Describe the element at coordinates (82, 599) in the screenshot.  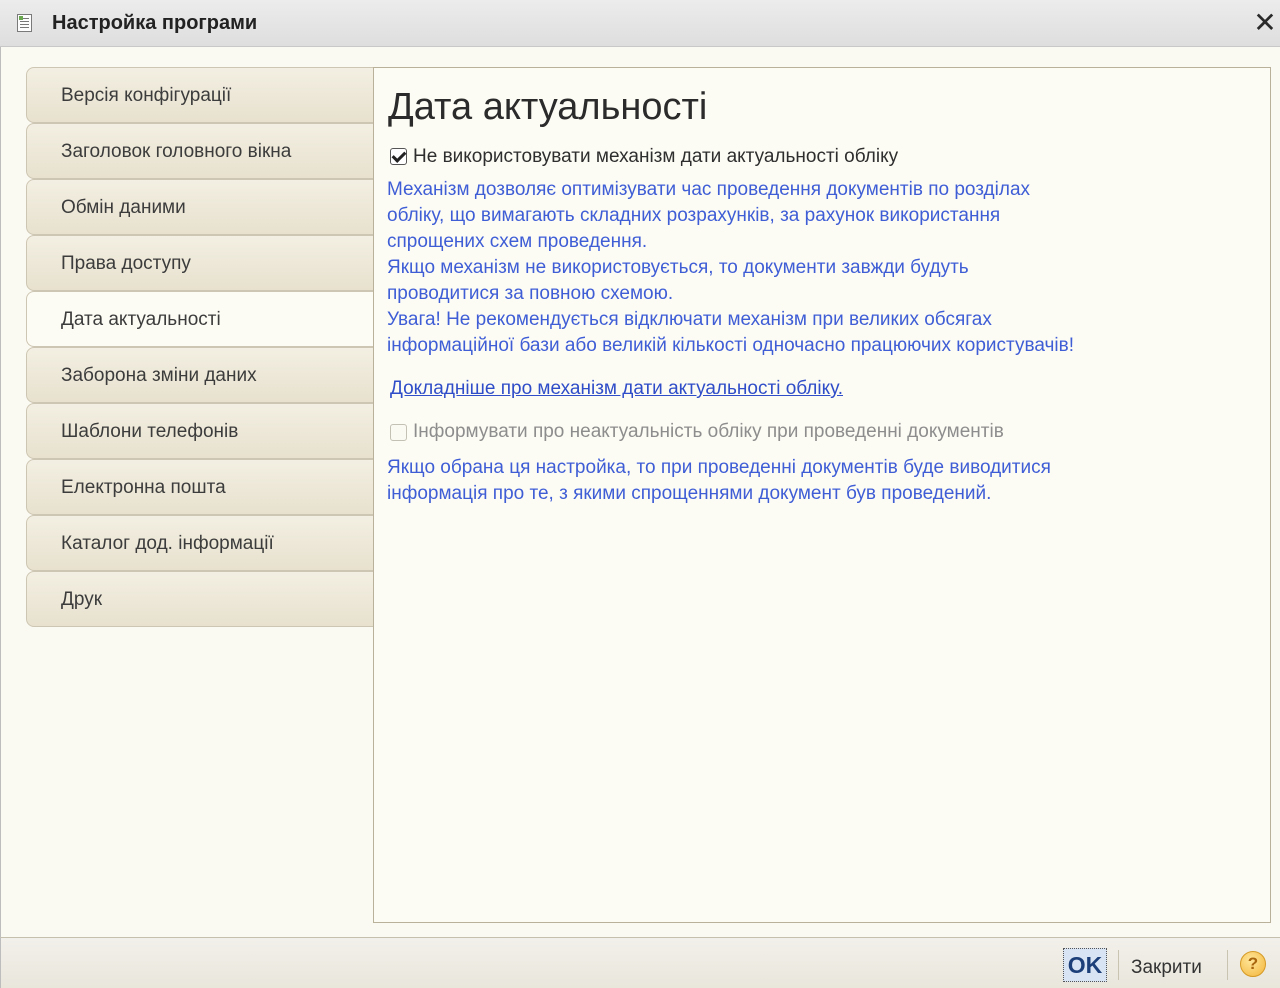
I see `tab-label: Друк` at that location.